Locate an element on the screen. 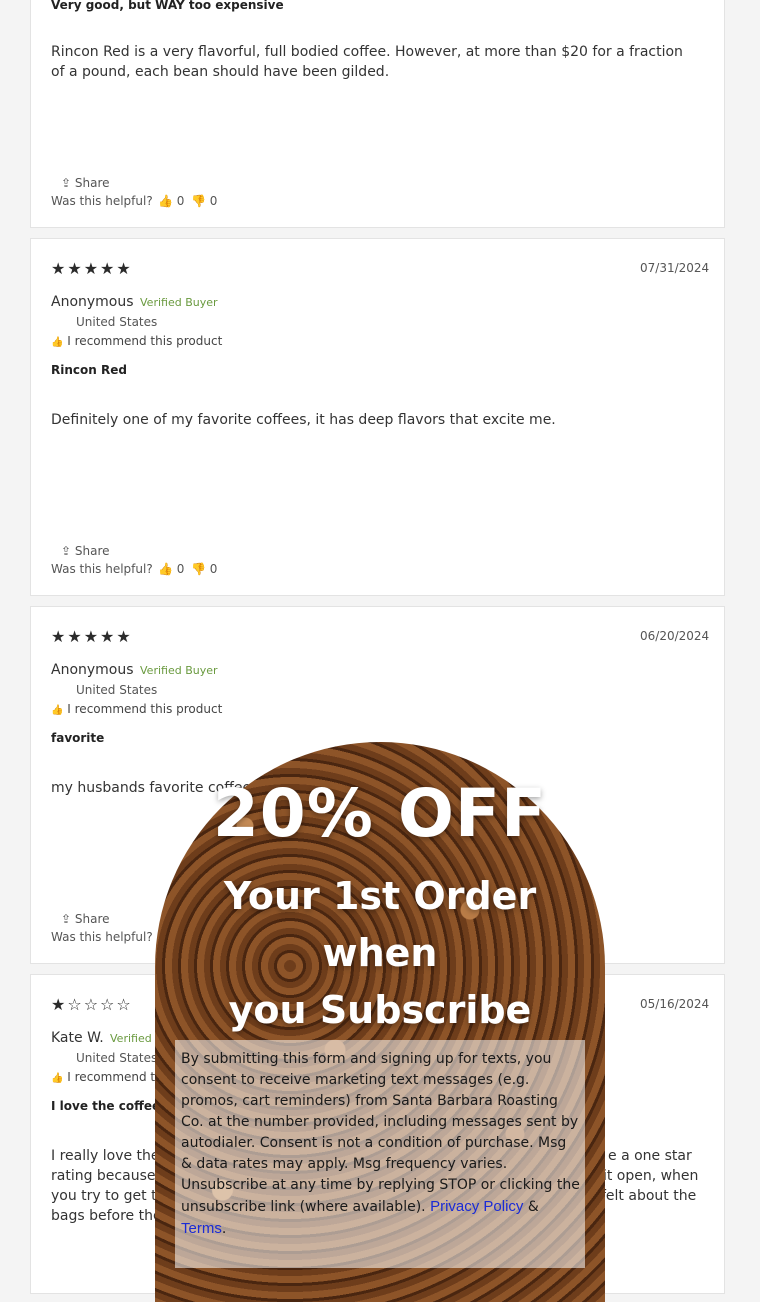  verified-badge: Verified is located at coordinates (131, 1038).